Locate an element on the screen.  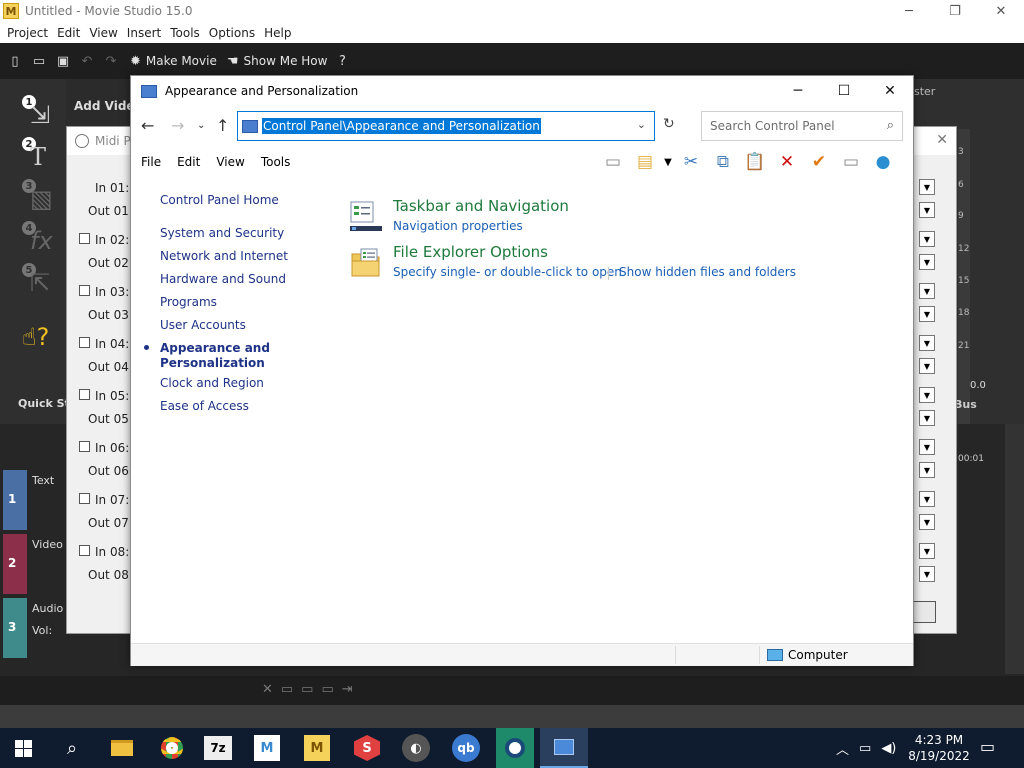
sidebar-item-control-panel-home: Control Panel Home is located at coordinates (219, 200).